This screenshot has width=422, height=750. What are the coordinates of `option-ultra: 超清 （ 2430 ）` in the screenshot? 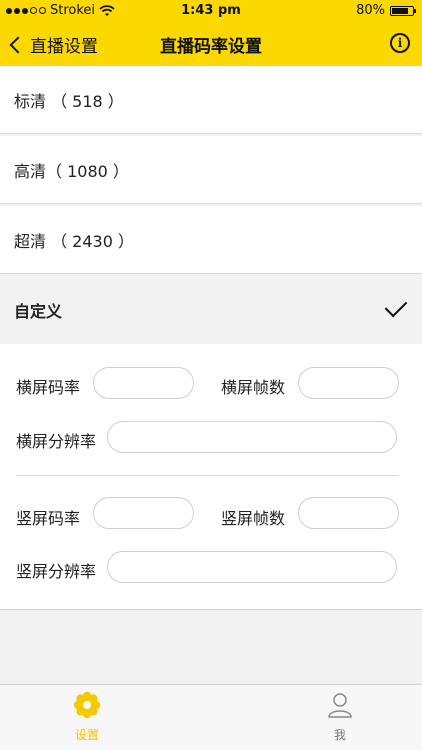 It's located at (211, 240).